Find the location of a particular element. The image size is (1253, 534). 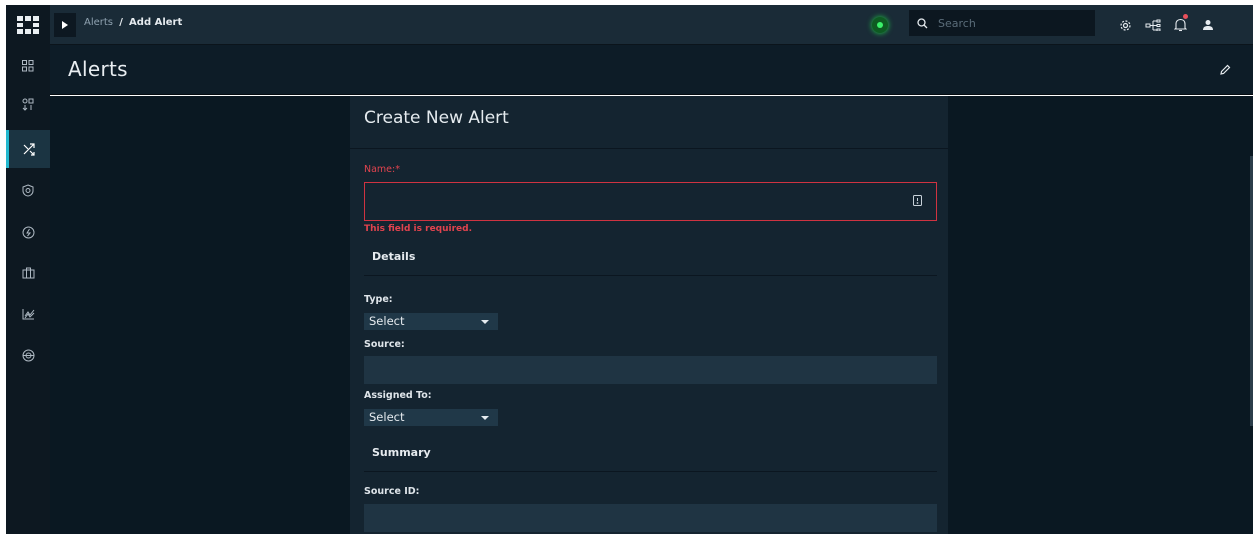

field-info-icon is located at coordinates (917, 200).